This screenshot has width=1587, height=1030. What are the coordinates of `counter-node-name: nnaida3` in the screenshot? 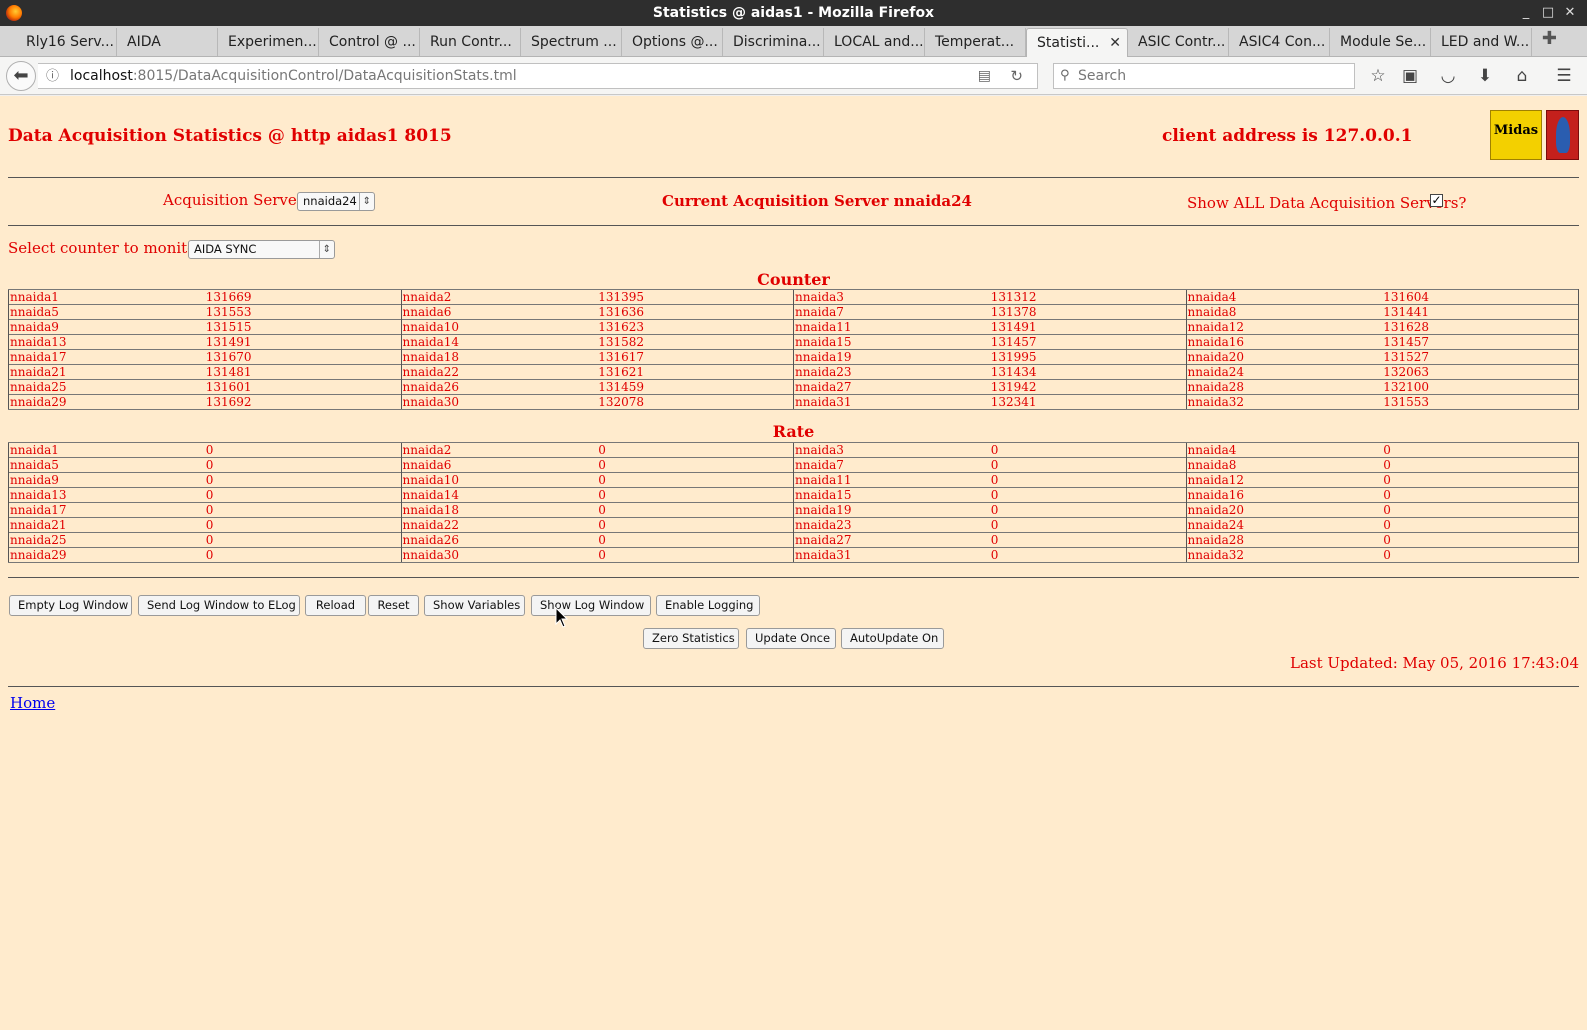 It's located at (891, 297).